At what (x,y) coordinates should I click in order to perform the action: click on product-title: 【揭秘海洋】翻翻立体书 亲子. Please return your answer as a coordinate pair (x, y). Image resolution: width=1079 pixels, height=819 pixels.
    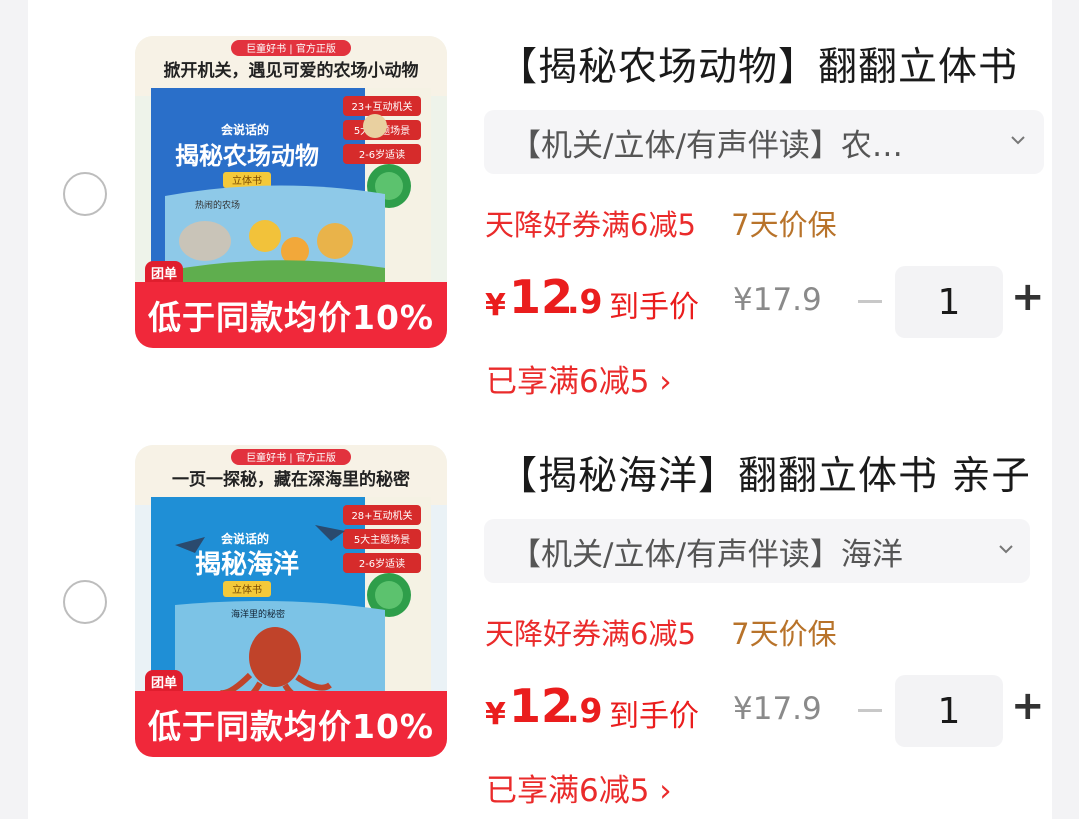
    Looking at the image, I should click on (763, 471).